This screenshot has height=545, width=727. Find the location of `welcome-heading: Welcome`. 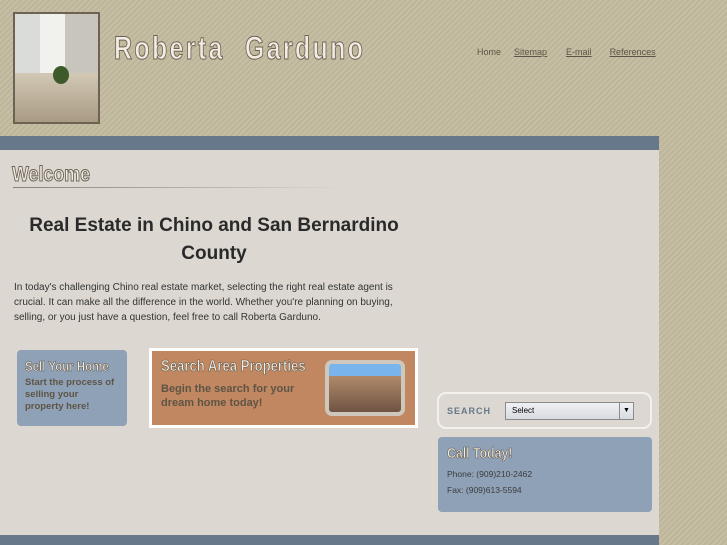

welcome-heading: Welcome is located at coordinates (51, 175).